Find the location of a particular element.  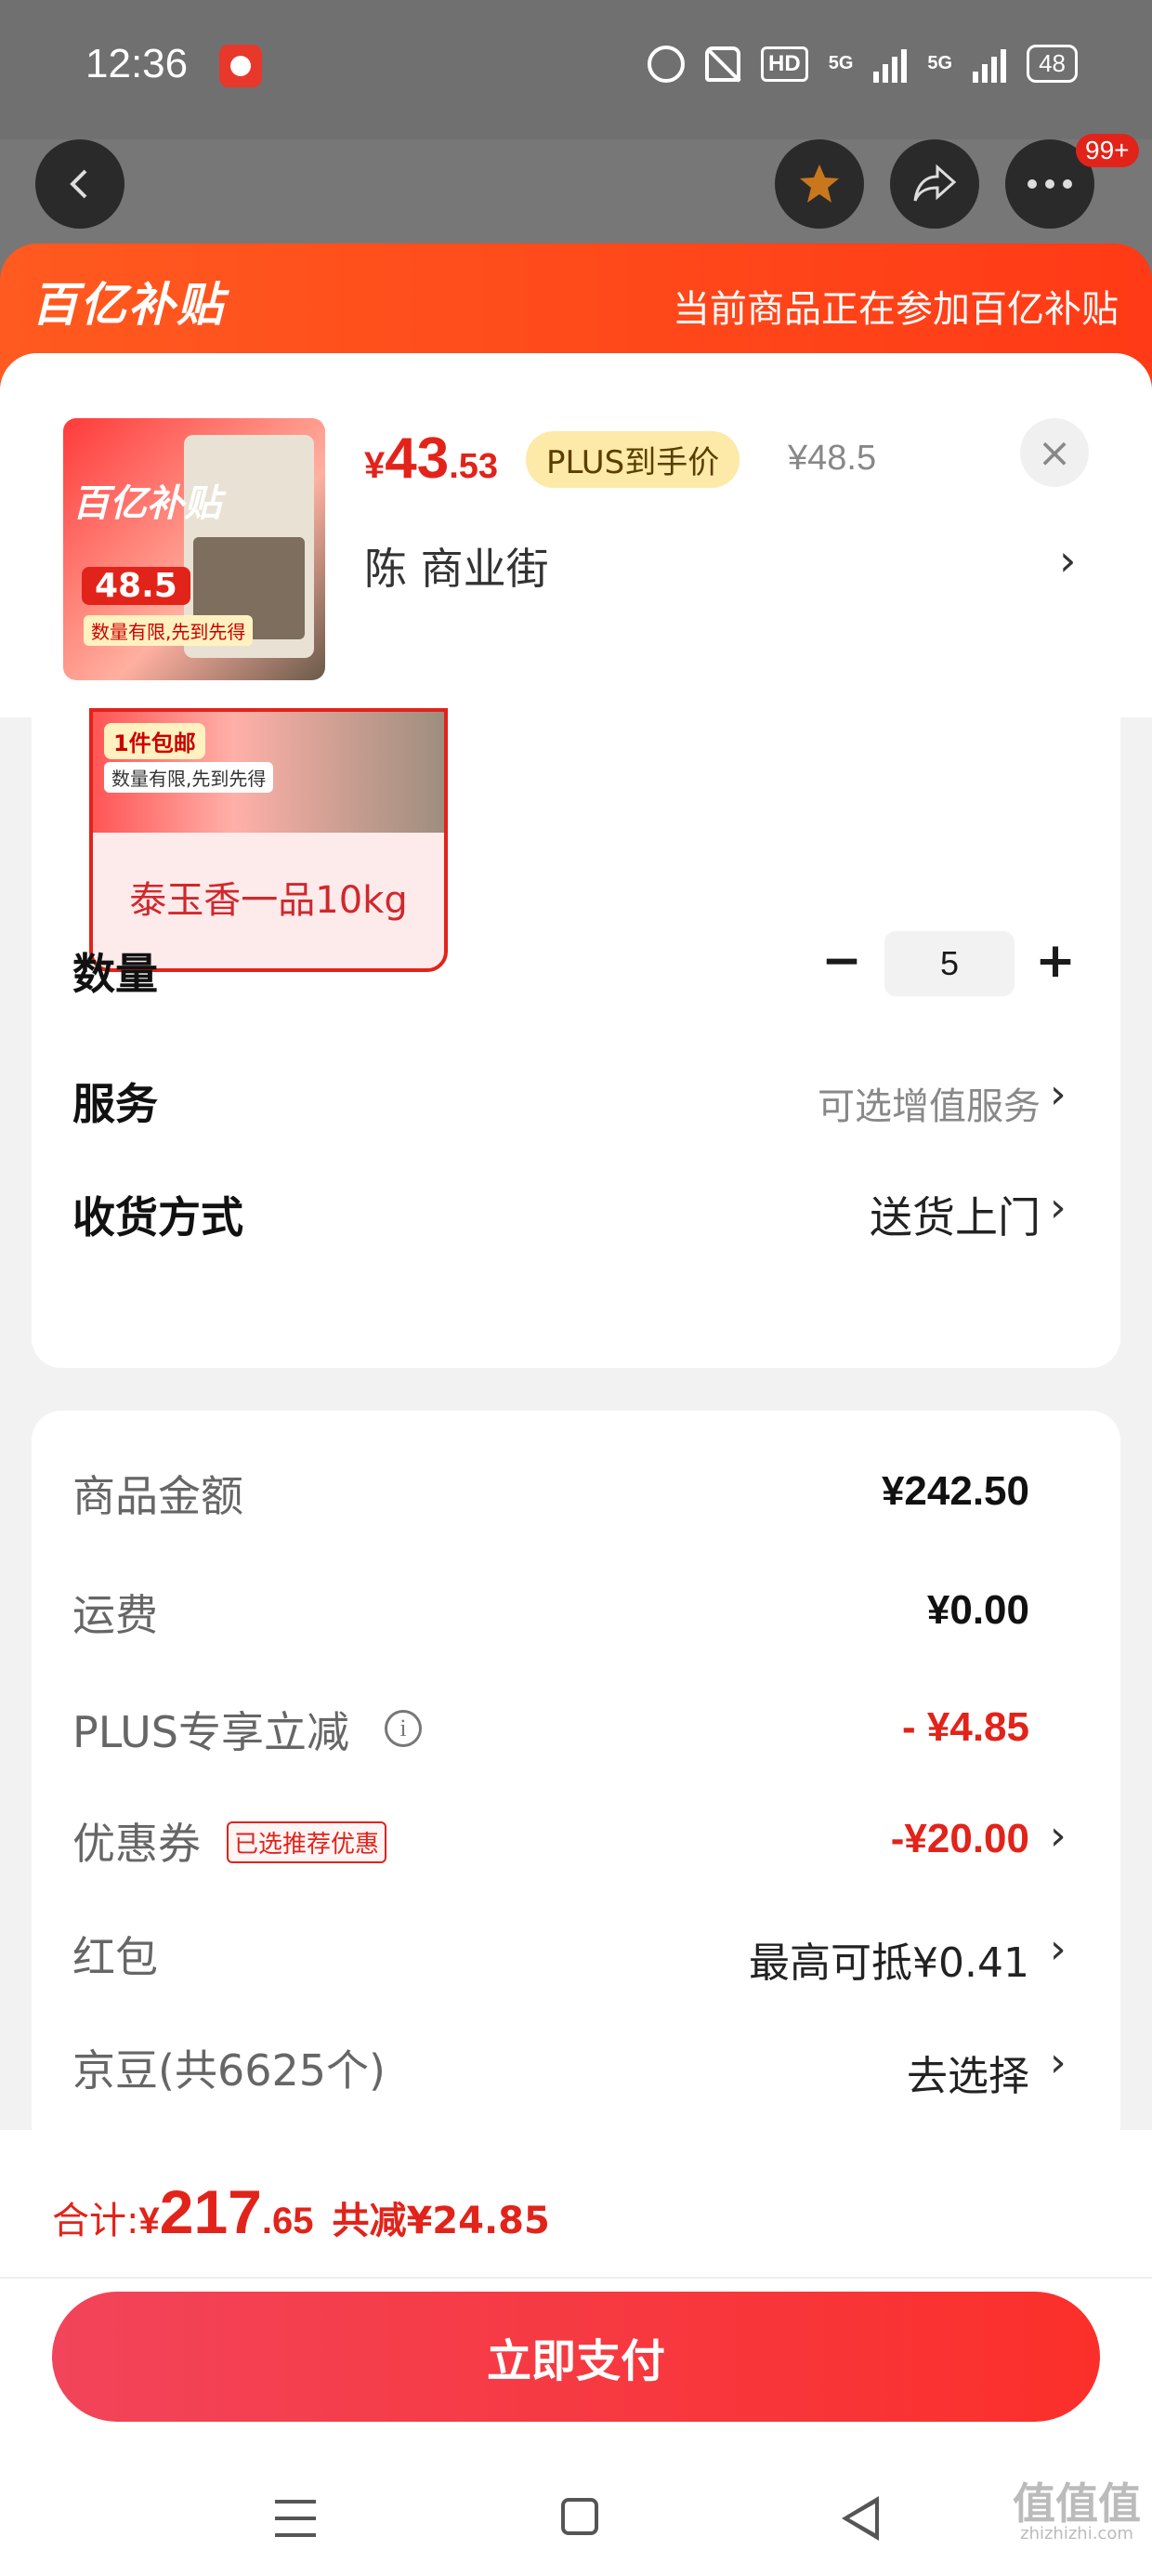

variant-badge: 1件包邮 is located at coordinates (154, 741).